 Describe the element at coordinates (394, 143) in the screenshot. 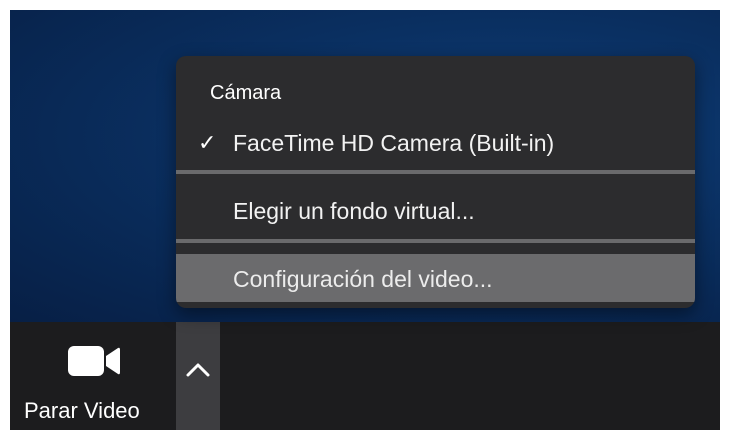

I see `menu-item-label: FaceTime HD Camera (Built-in)` at that location.